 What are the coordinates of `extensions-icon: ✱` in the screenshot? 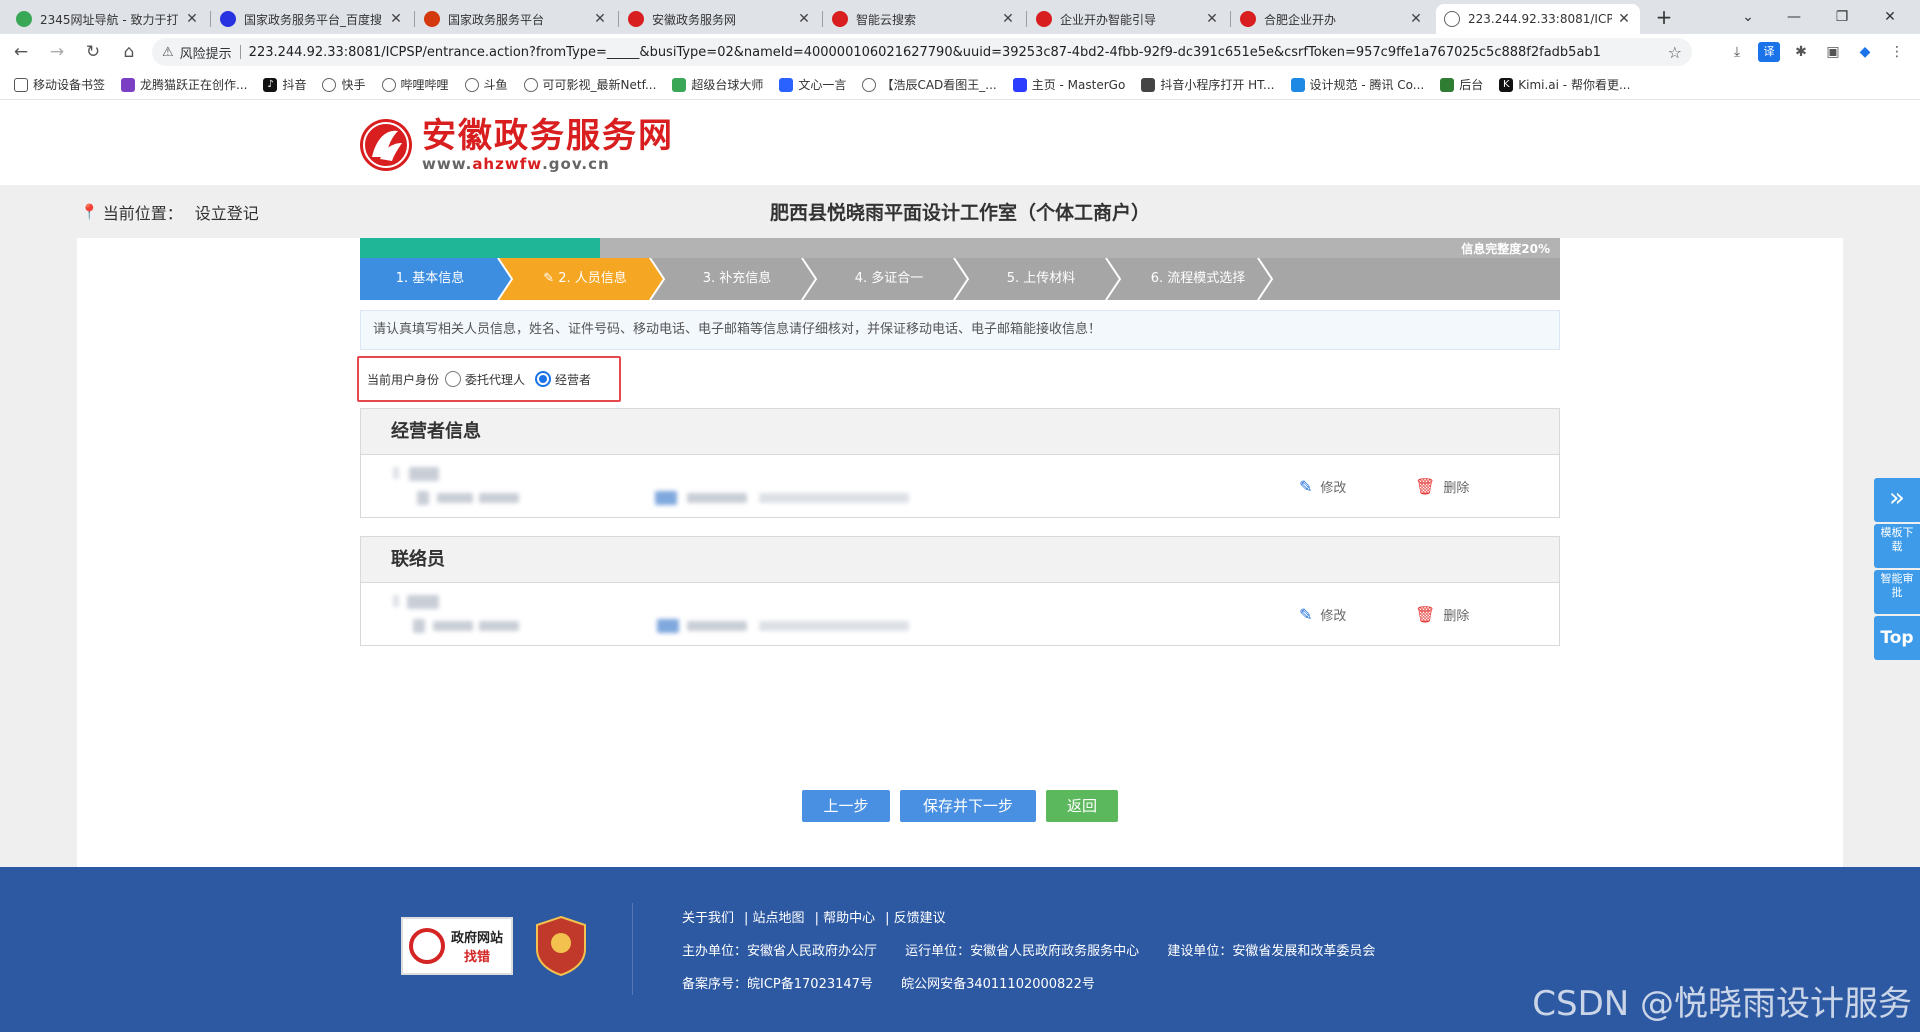 It's located at (1801, 52).